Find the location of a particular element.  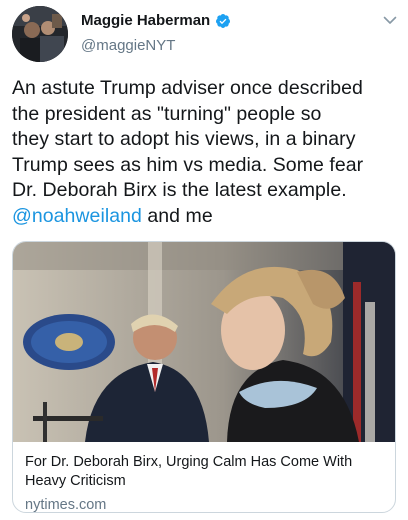

tweet-text-line-mention: @noahweiland and me is located at coordinates (207, 217).